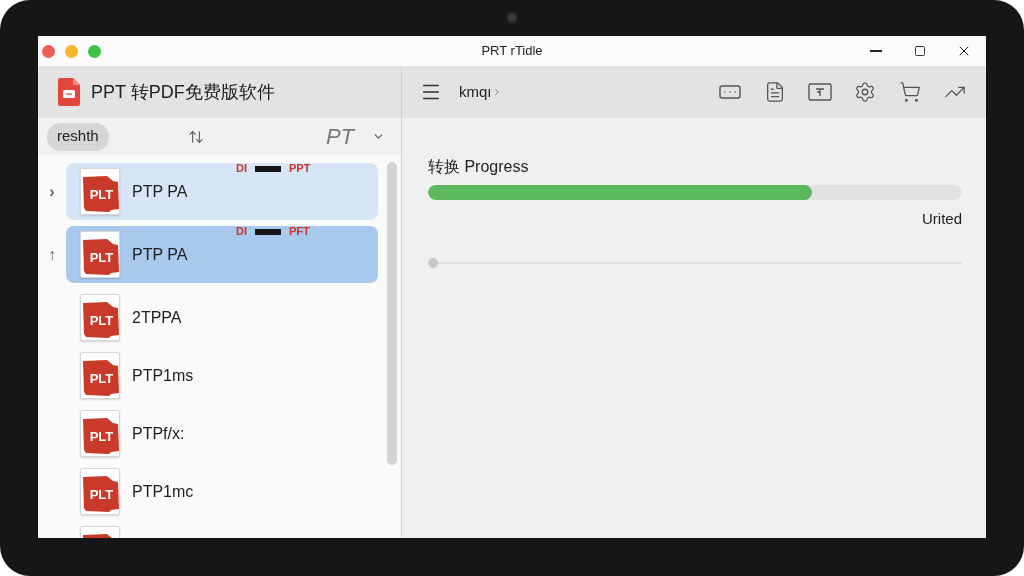 Image resolution: width=1024 pixels, height=576 pixels. What do you see at coordinates (48, 51) in the screenshot?
I see `close-light-icon` at bounding box center [48, 51].